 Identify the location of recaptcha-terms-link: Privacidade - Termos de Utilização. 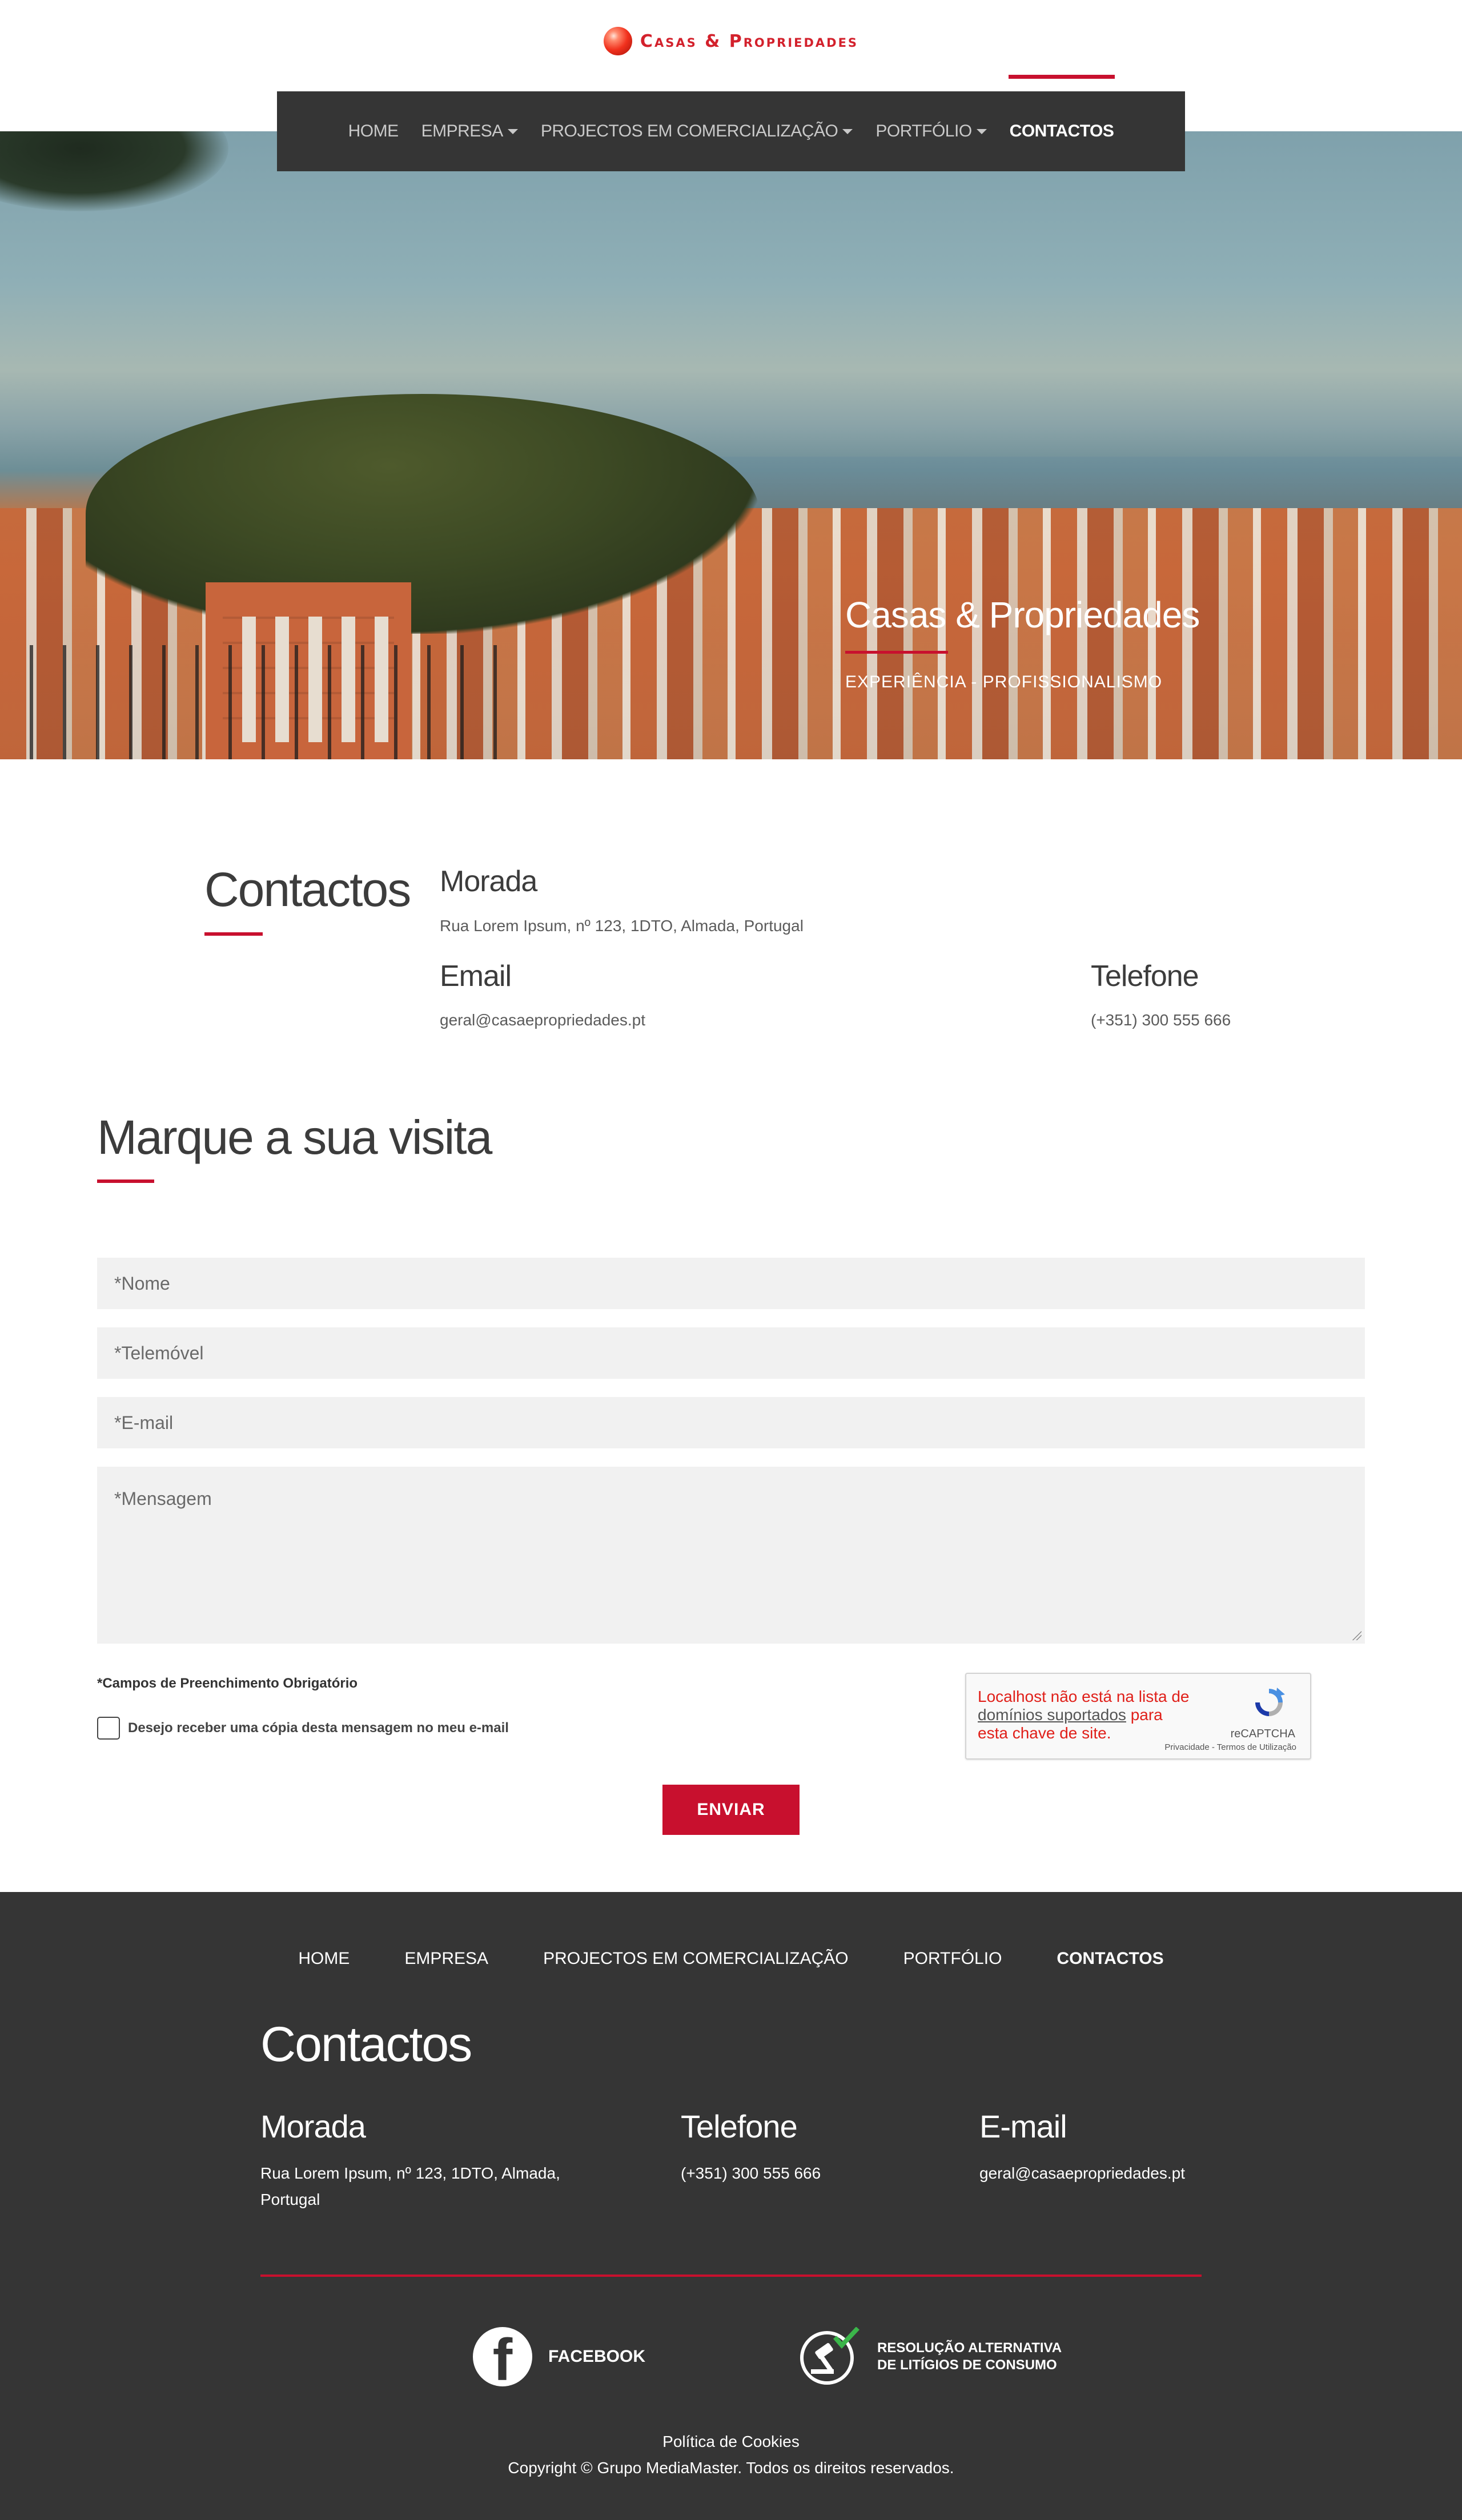
(1230, 1747).